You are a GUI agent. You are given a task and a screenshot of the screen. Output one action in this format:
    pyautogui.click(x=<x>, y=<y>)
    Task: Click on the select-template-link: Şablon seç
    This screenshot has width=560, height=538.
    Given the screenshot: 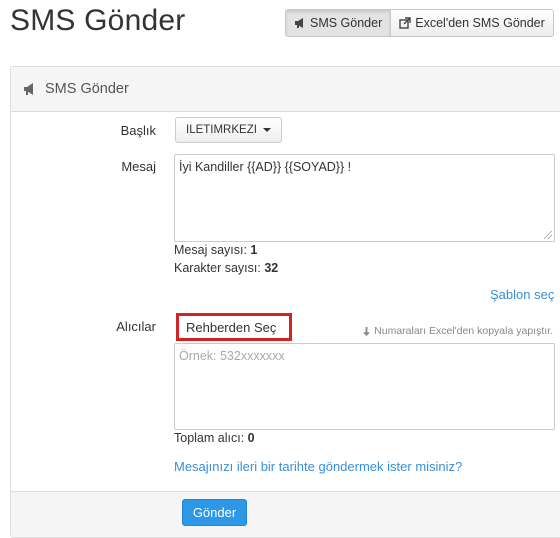 What is the action you would take?
    pyautogui.click(x=522, y=294)
    